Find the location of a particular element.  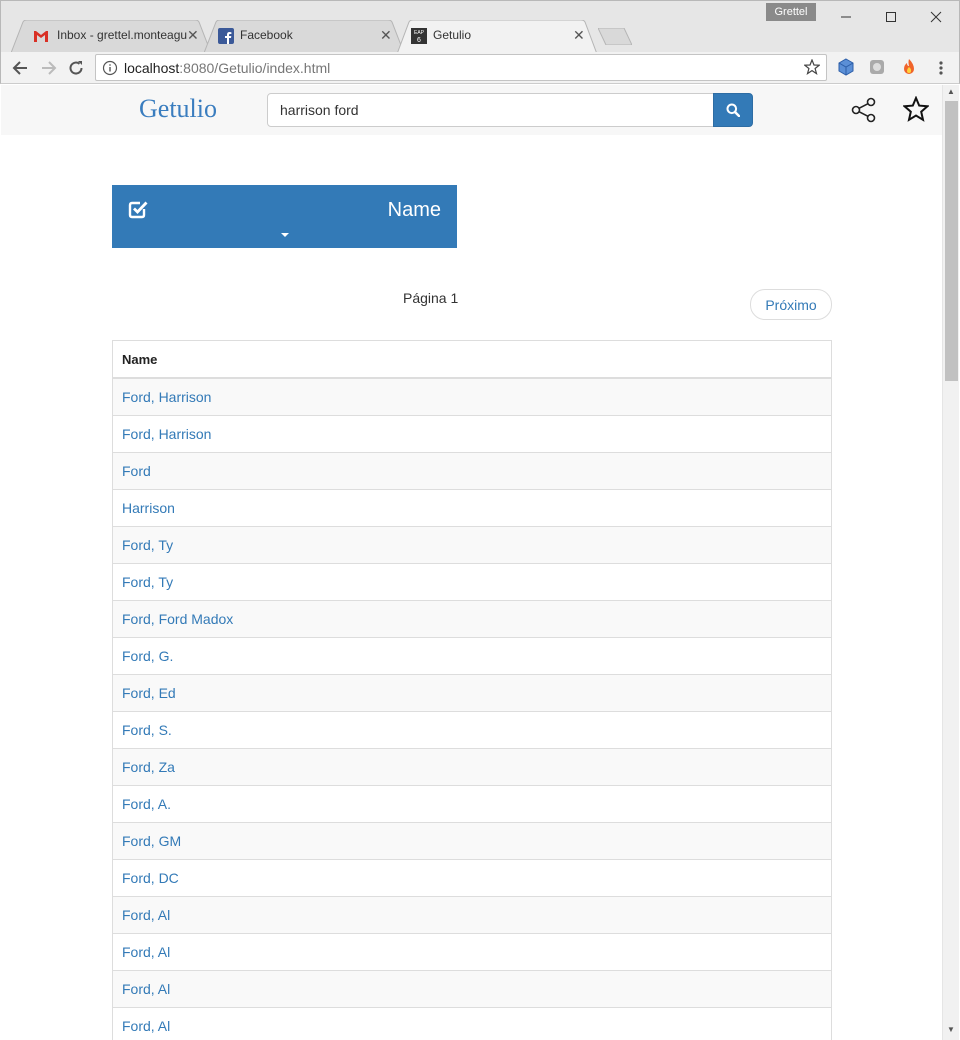

reload-button is located at coordinates (76, 68).